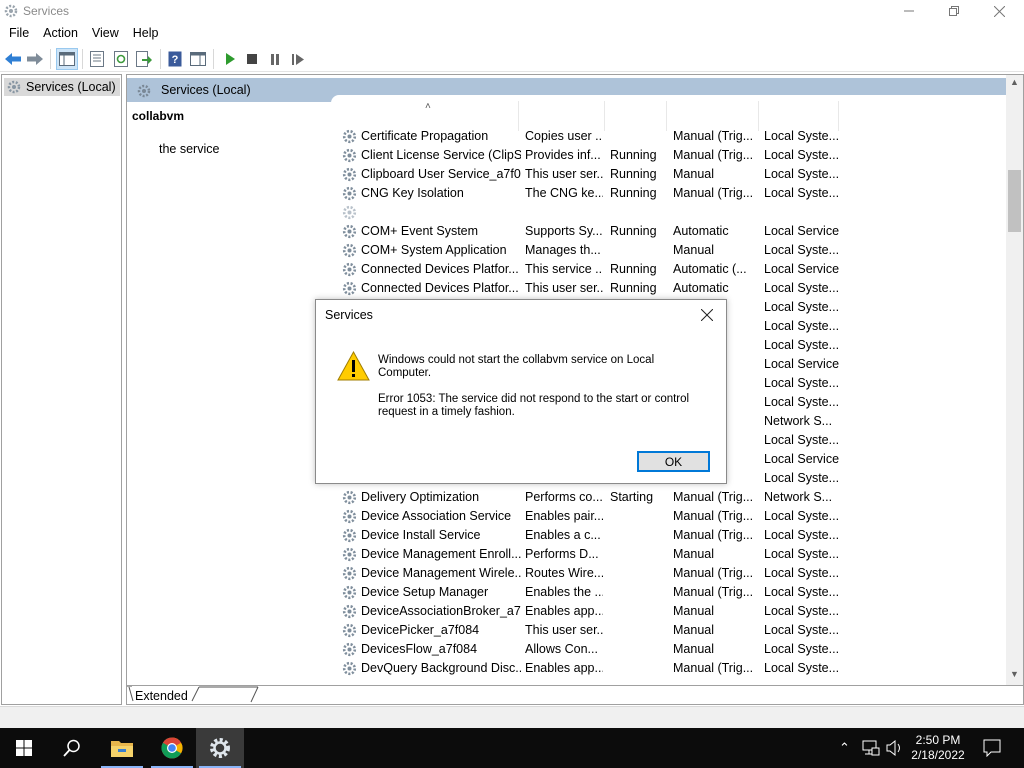  I want to click on minimize-button, so click(909, 11).